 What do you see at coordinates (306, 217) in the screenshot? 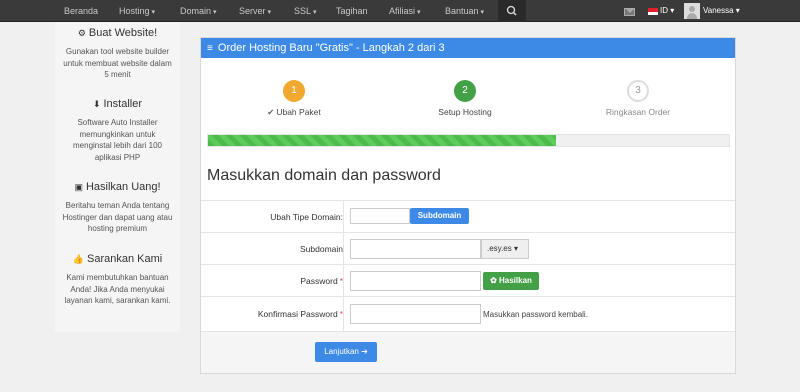
I see `domain-type-label: Ubah Tipe Domain:` at bounding box center [306, 217].